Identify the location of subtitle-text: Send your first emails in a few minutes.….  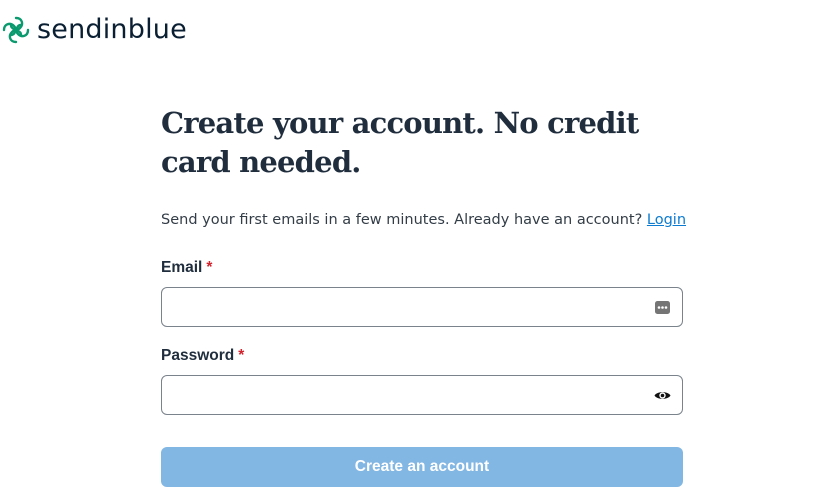
(402, 220).